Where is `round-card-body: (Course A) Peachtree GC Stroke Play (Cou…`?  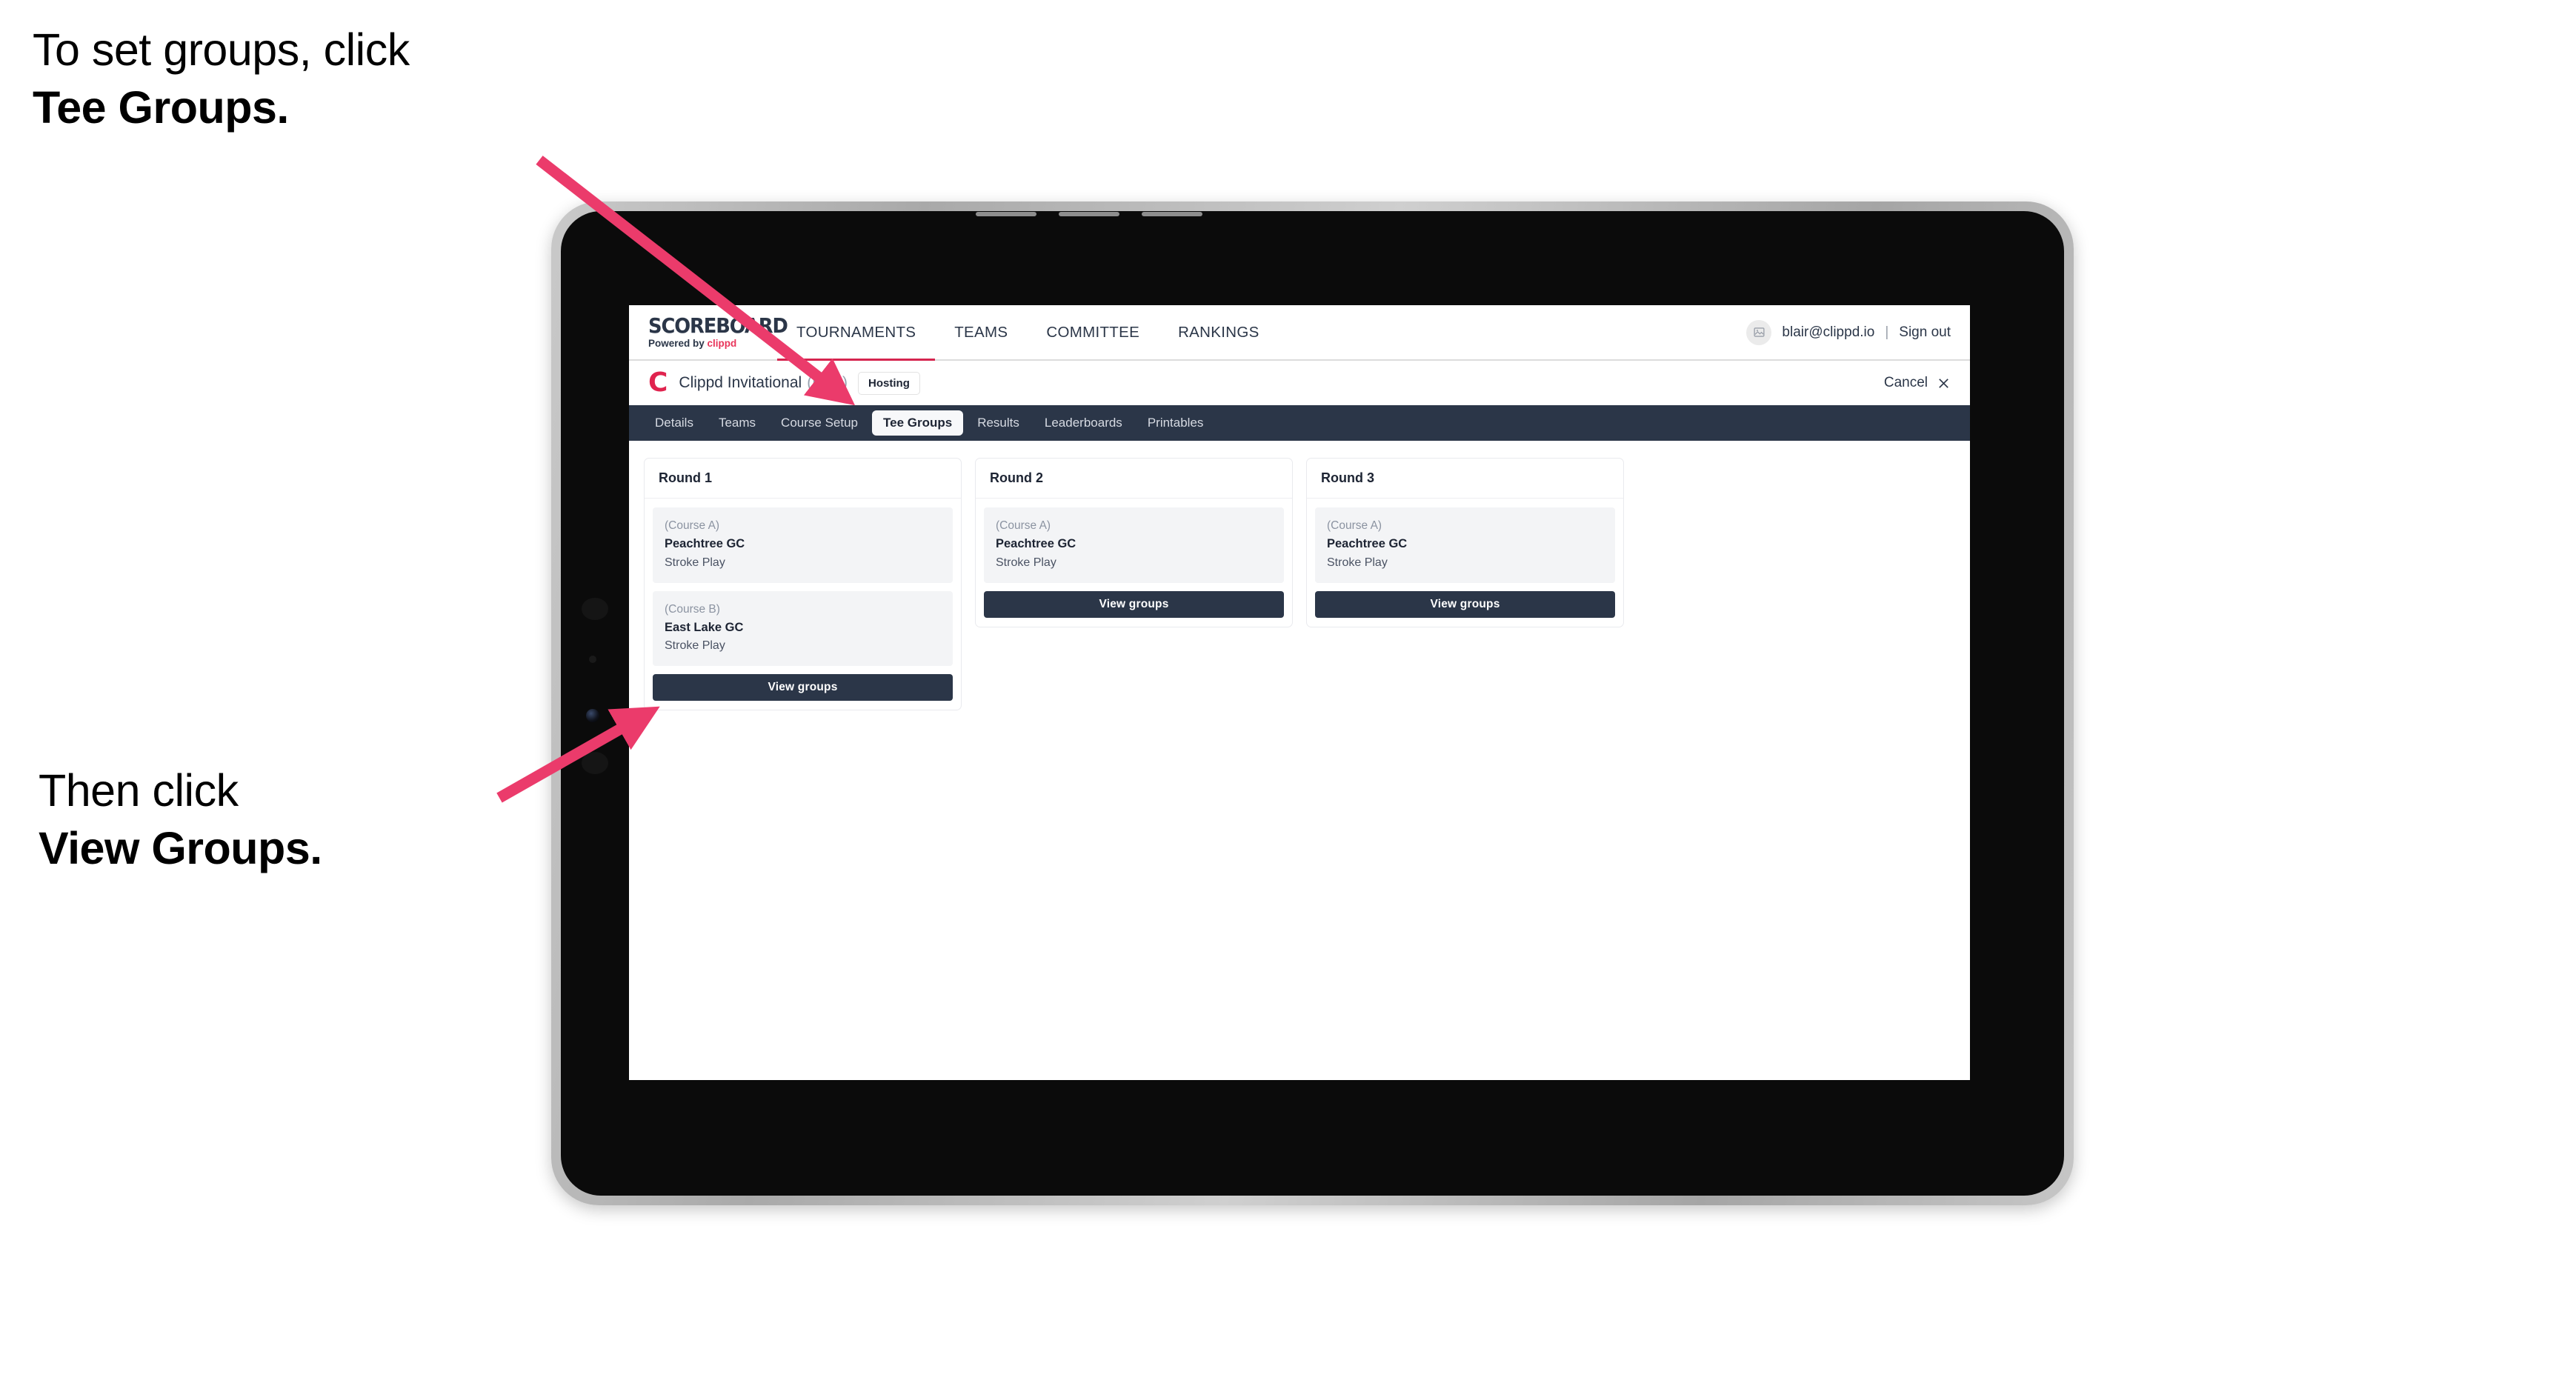 round-card-body: (Course A) Peachtree GC Stroke Play (Cou… is located at coordinates (803, 604).